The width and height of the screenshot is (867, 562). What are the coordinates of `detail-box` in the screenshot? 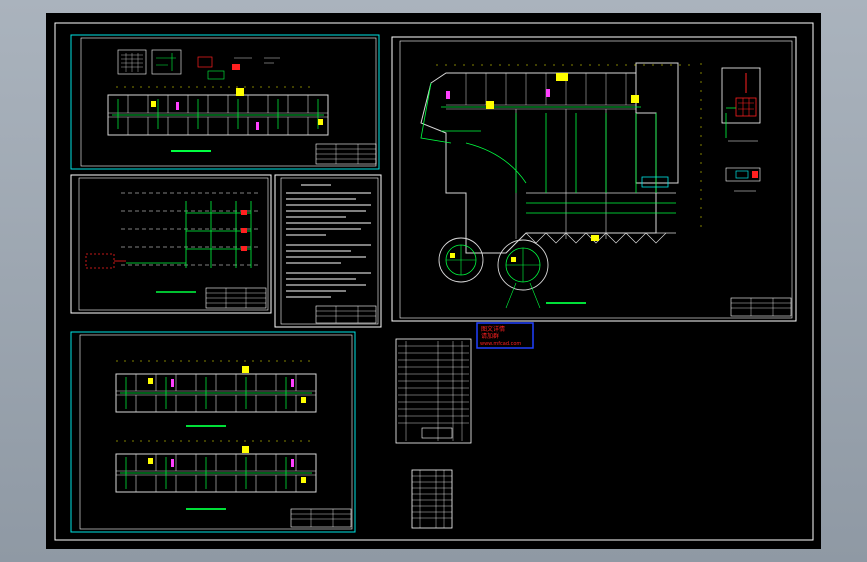 It's located at (166, 62).